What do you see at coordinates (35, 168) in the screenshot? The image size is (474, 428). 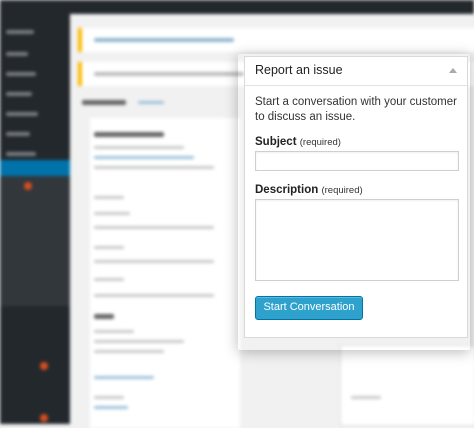 I see `sidebar-active-item` at bounding box center [35, 168].